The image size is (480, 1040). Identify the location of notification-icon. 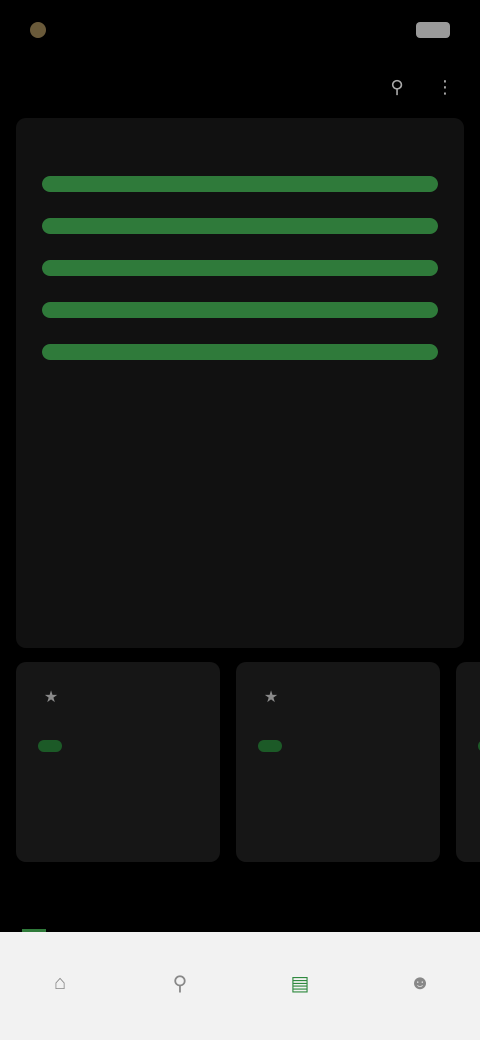
(38, 30).